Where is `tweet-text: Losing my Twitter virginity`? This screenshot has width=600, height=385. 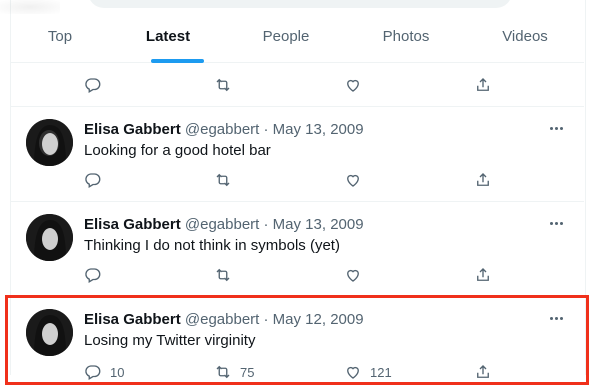
tweet-text: Losing my Twitter virginity is located at coordinates (170, 340).